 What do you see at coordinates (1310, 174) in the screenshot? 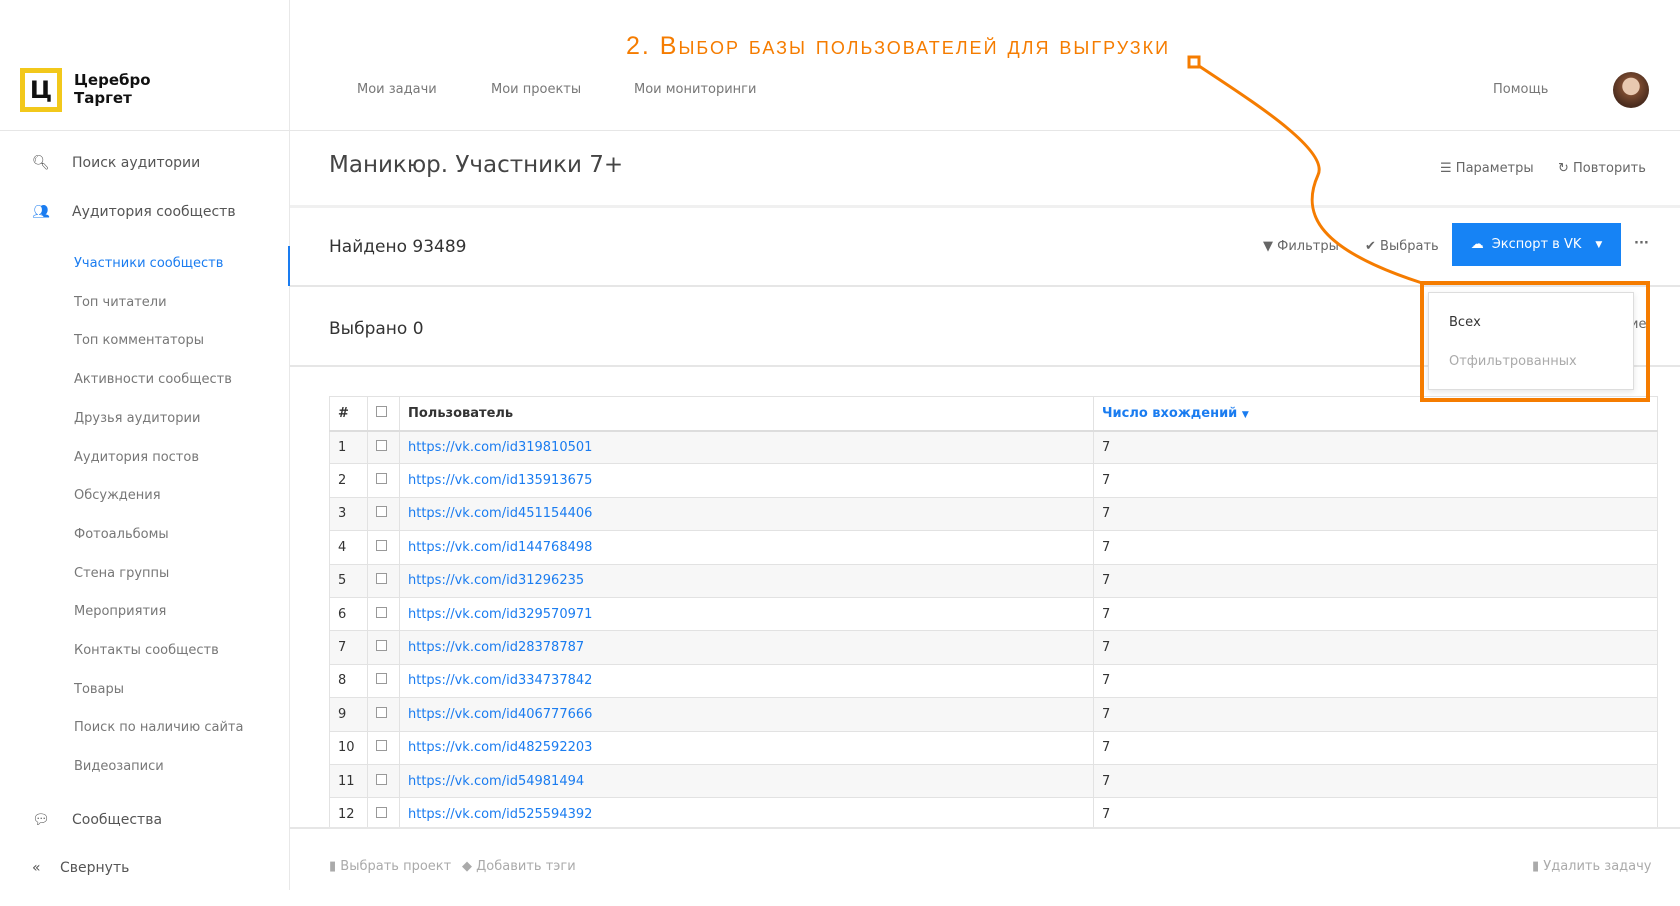
I see `annotation-curve` at bounding box center [1310, 174].